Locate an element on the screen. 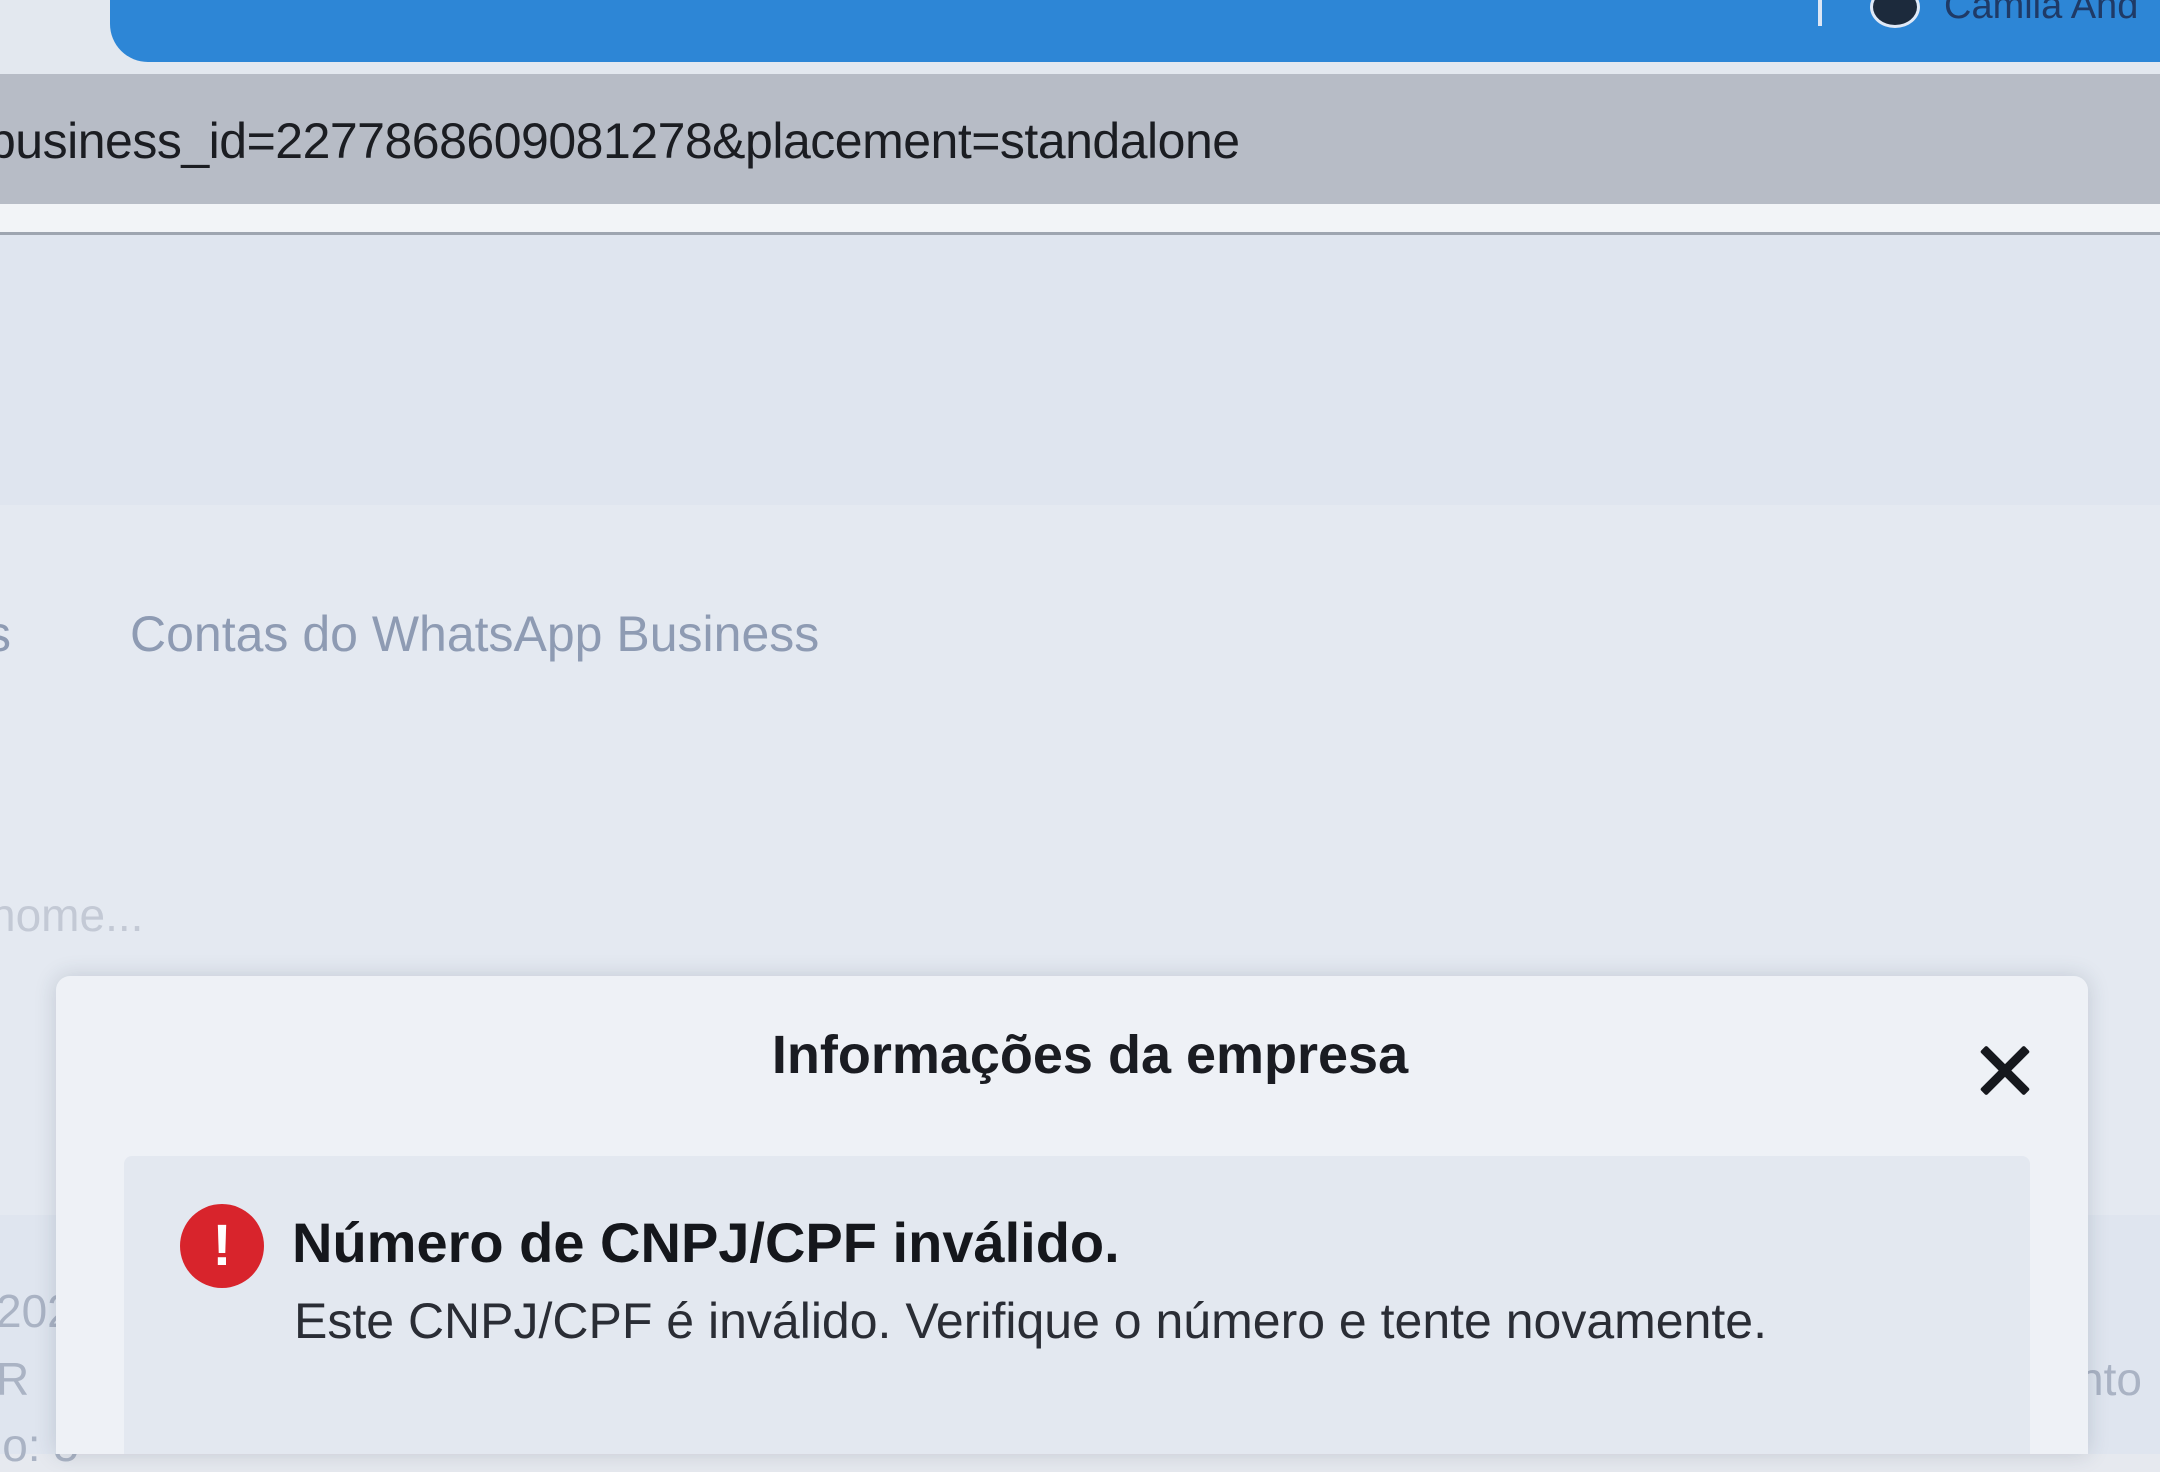 This screenshot has width=2160, height=1472. address-bar-divider is located at coordinates (1080, 219).